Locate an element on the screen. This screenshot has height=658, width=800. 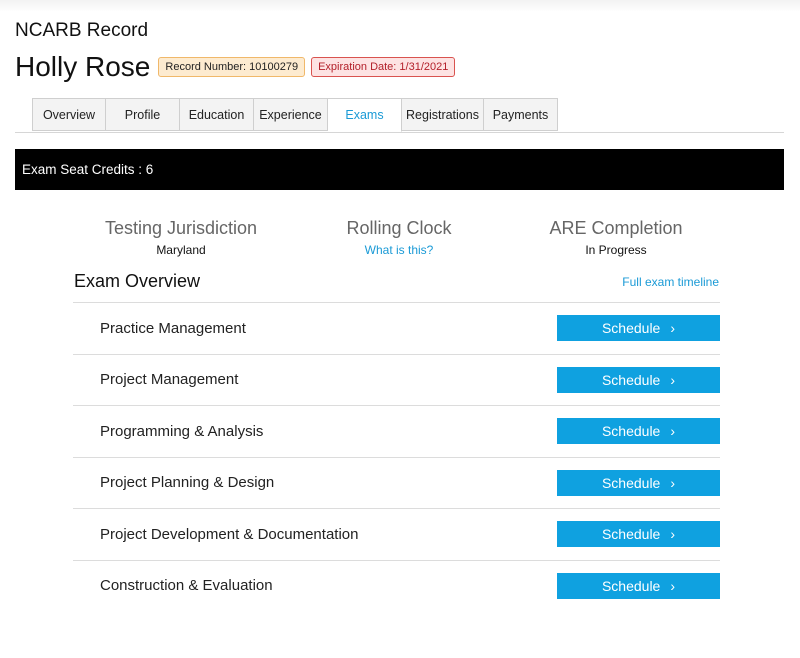
full-exam-timeline-link: Full exam timeline is located at coordinates (670, 282).